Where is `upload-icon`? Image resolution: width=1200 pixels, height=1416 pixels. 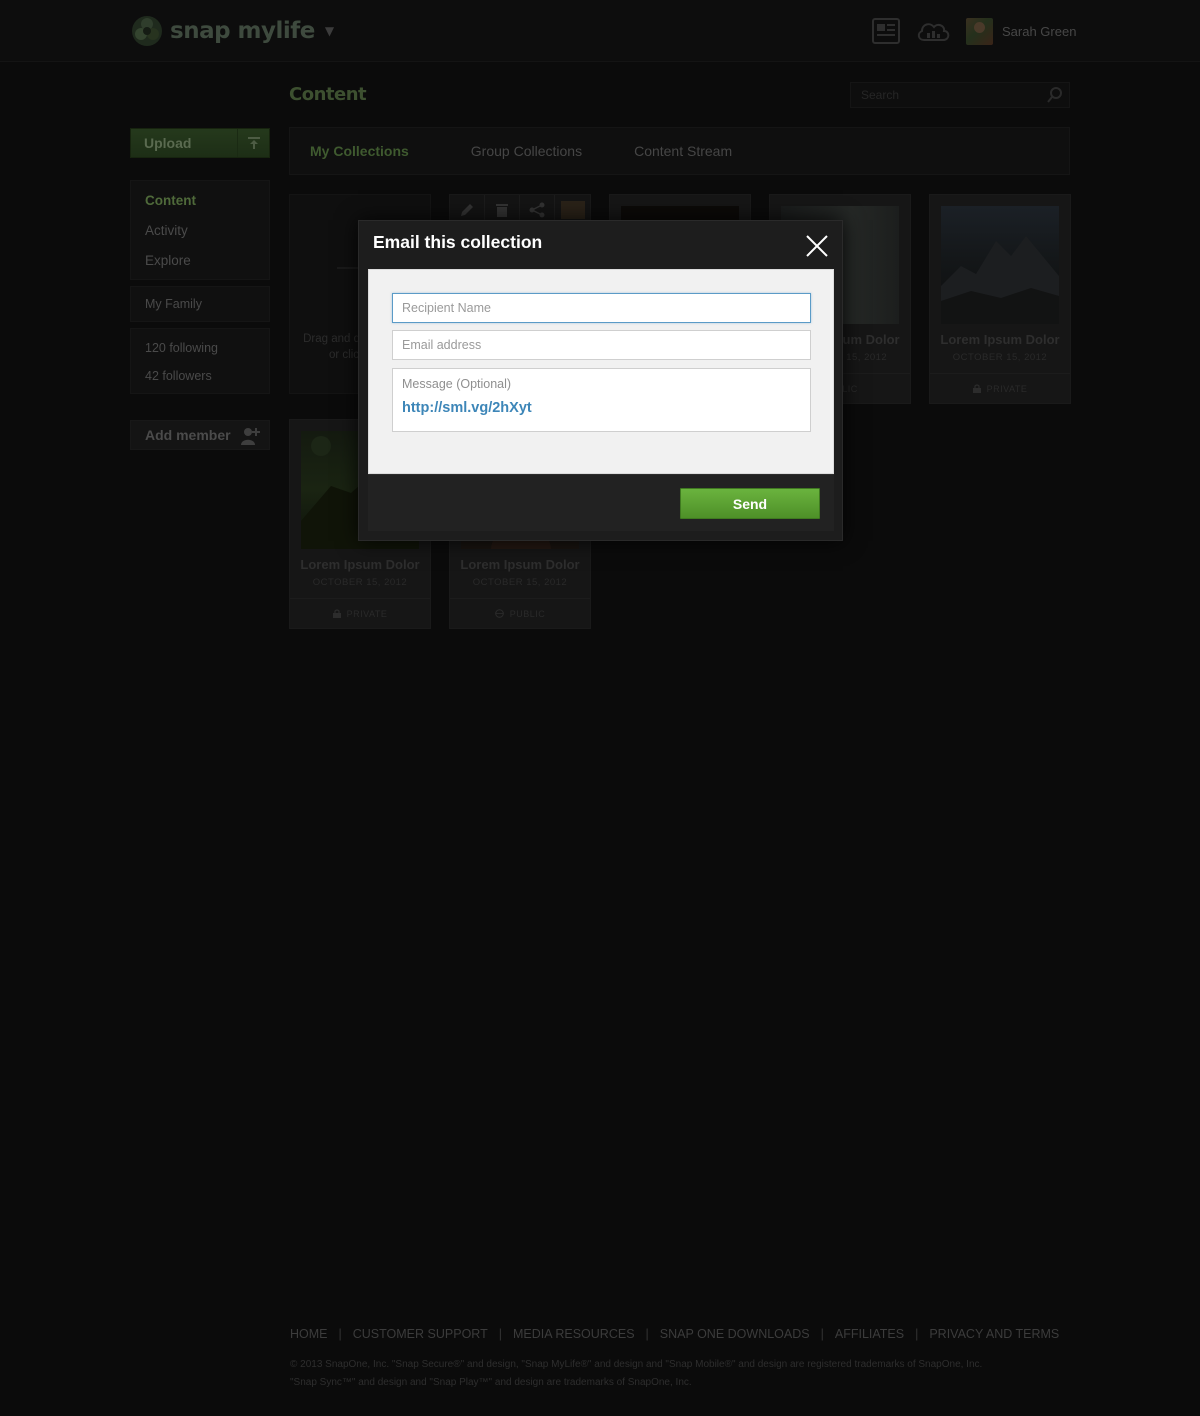
upload-icon is located at coordinates (253, 143).